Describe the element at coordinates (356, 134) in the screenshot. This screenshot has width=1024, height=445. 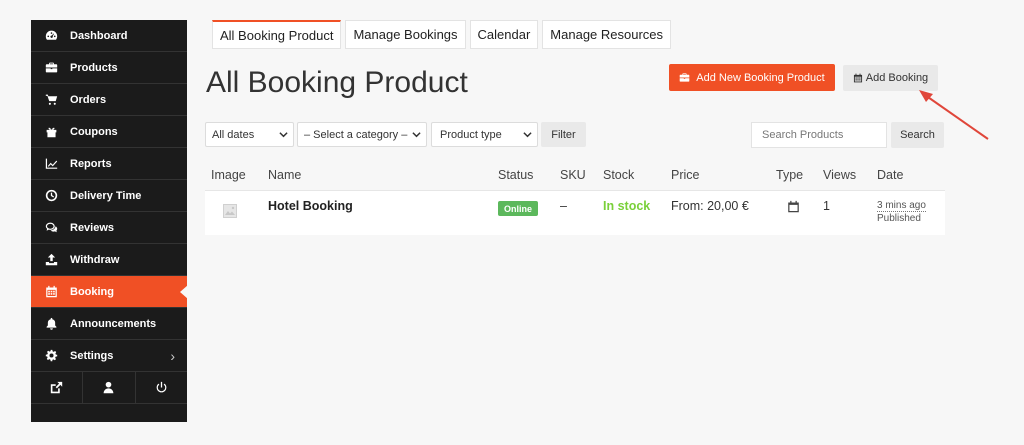
I see `category-select-value: – Select a category –` at that location.